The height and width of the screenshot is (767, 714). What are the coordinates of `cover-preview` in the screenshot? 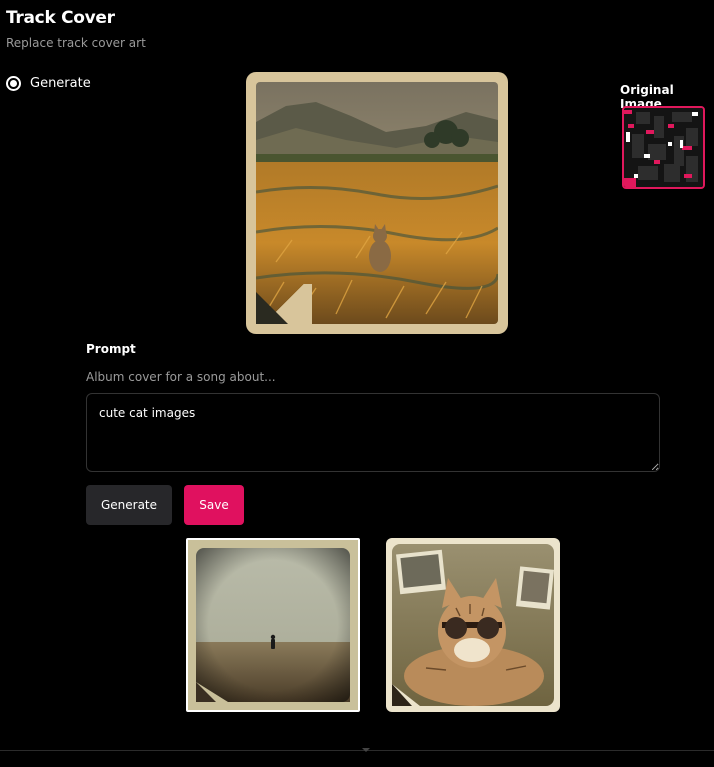 It's located at (377, 203).